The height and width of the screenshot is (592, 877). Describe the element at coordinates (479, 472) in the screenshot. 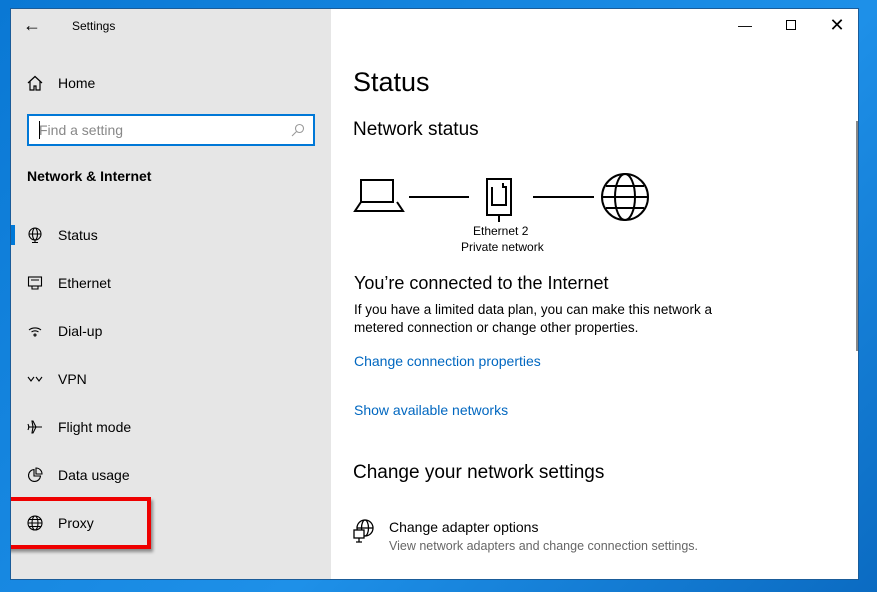

I see `change-settings-heading: Change your network settings` at that location.